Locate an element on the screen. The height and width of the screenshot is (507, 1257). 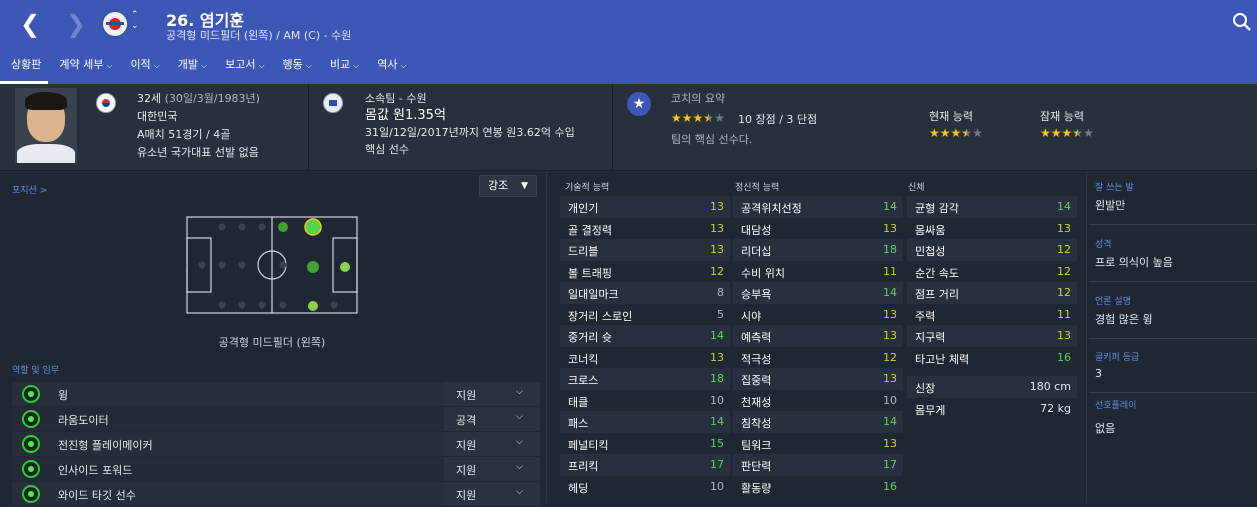
role-name: 와이드 타깃 선수 is located at coordinates (97, 495).